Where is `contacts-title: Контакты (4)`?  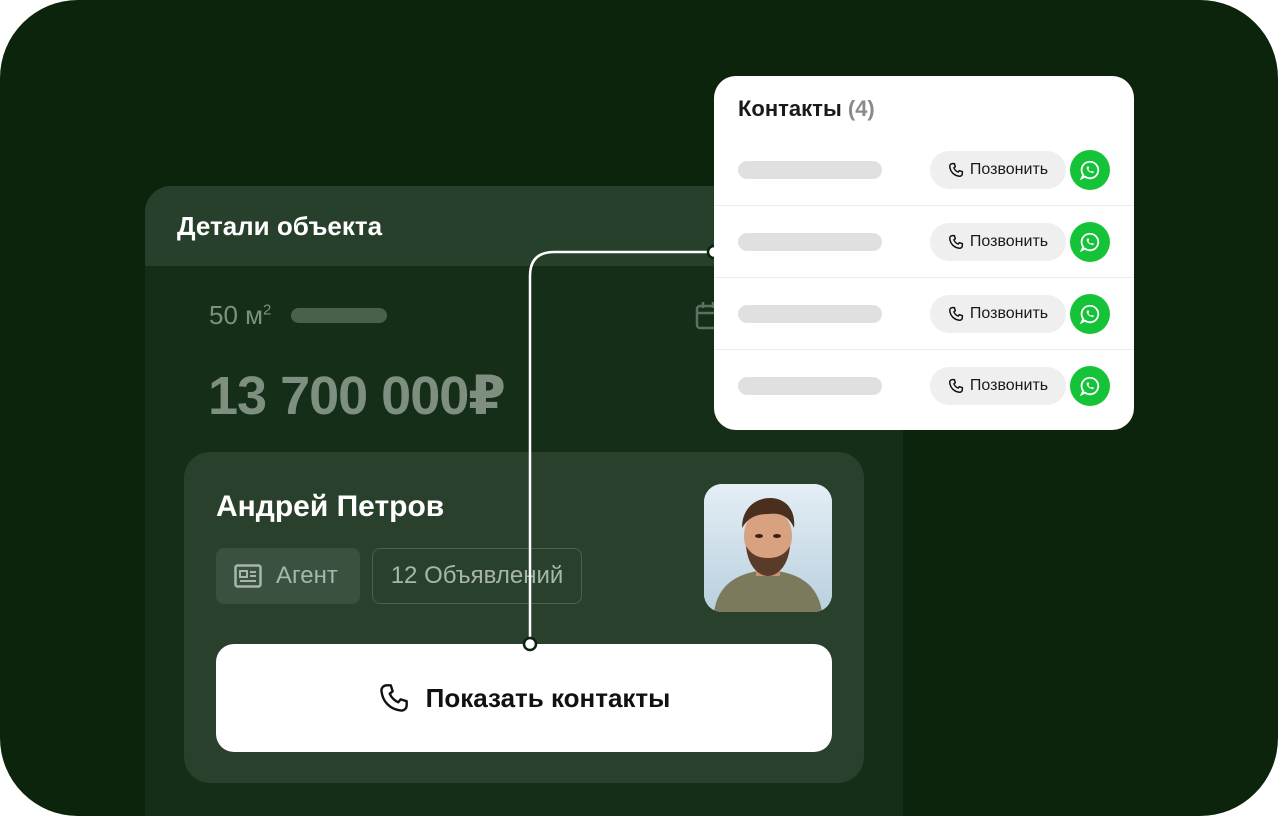 contacts-title: Контакты (4) is located at coordinates (806, 108).